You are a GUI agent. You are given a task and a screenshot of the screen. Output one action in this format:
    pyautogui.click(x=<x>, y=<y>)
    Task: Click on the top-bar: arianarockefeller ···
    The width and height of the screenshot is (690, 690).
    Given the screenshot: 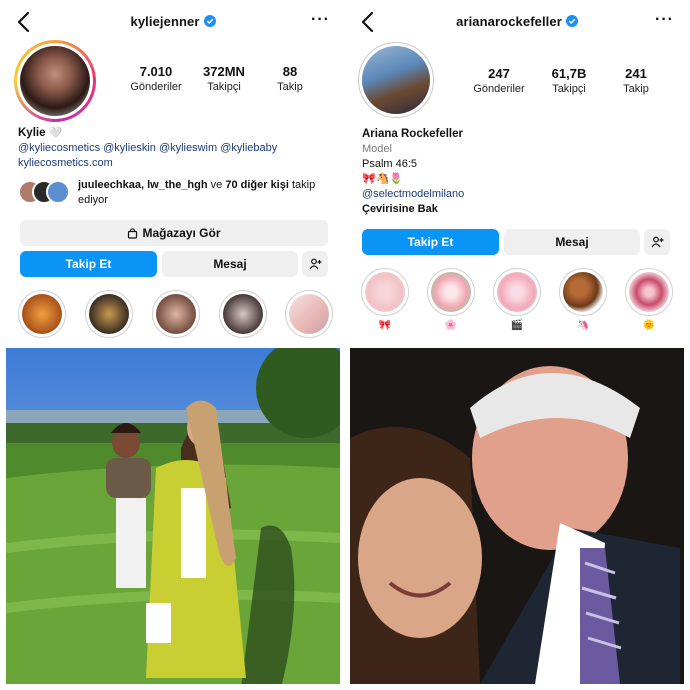 What is the action you would take?
    pyautogui.click(x=517, y=23)
    